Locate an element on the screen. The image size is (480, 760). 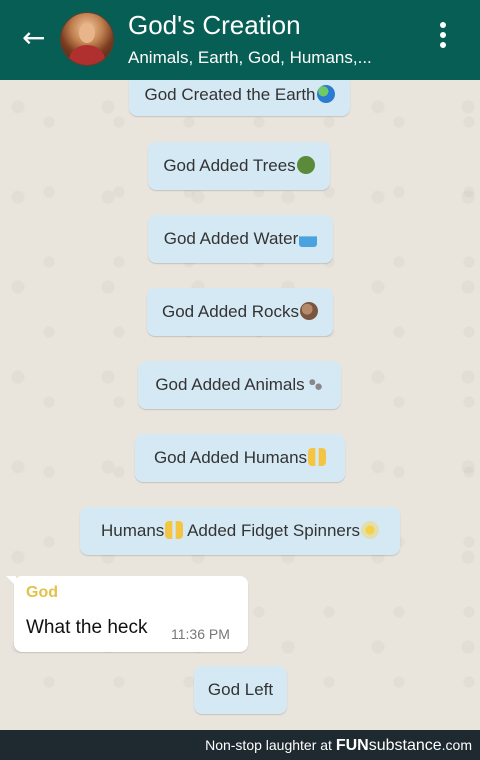
system-message-text: God Added Animals is located at coordinates (230, 384).